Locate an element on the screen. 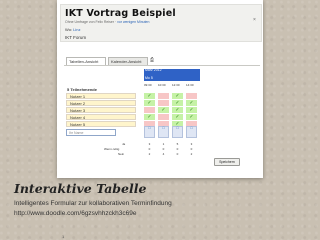 This screenshot has height=240, width=320. day-header: Mo 5 is located at coordinates (172, 78).